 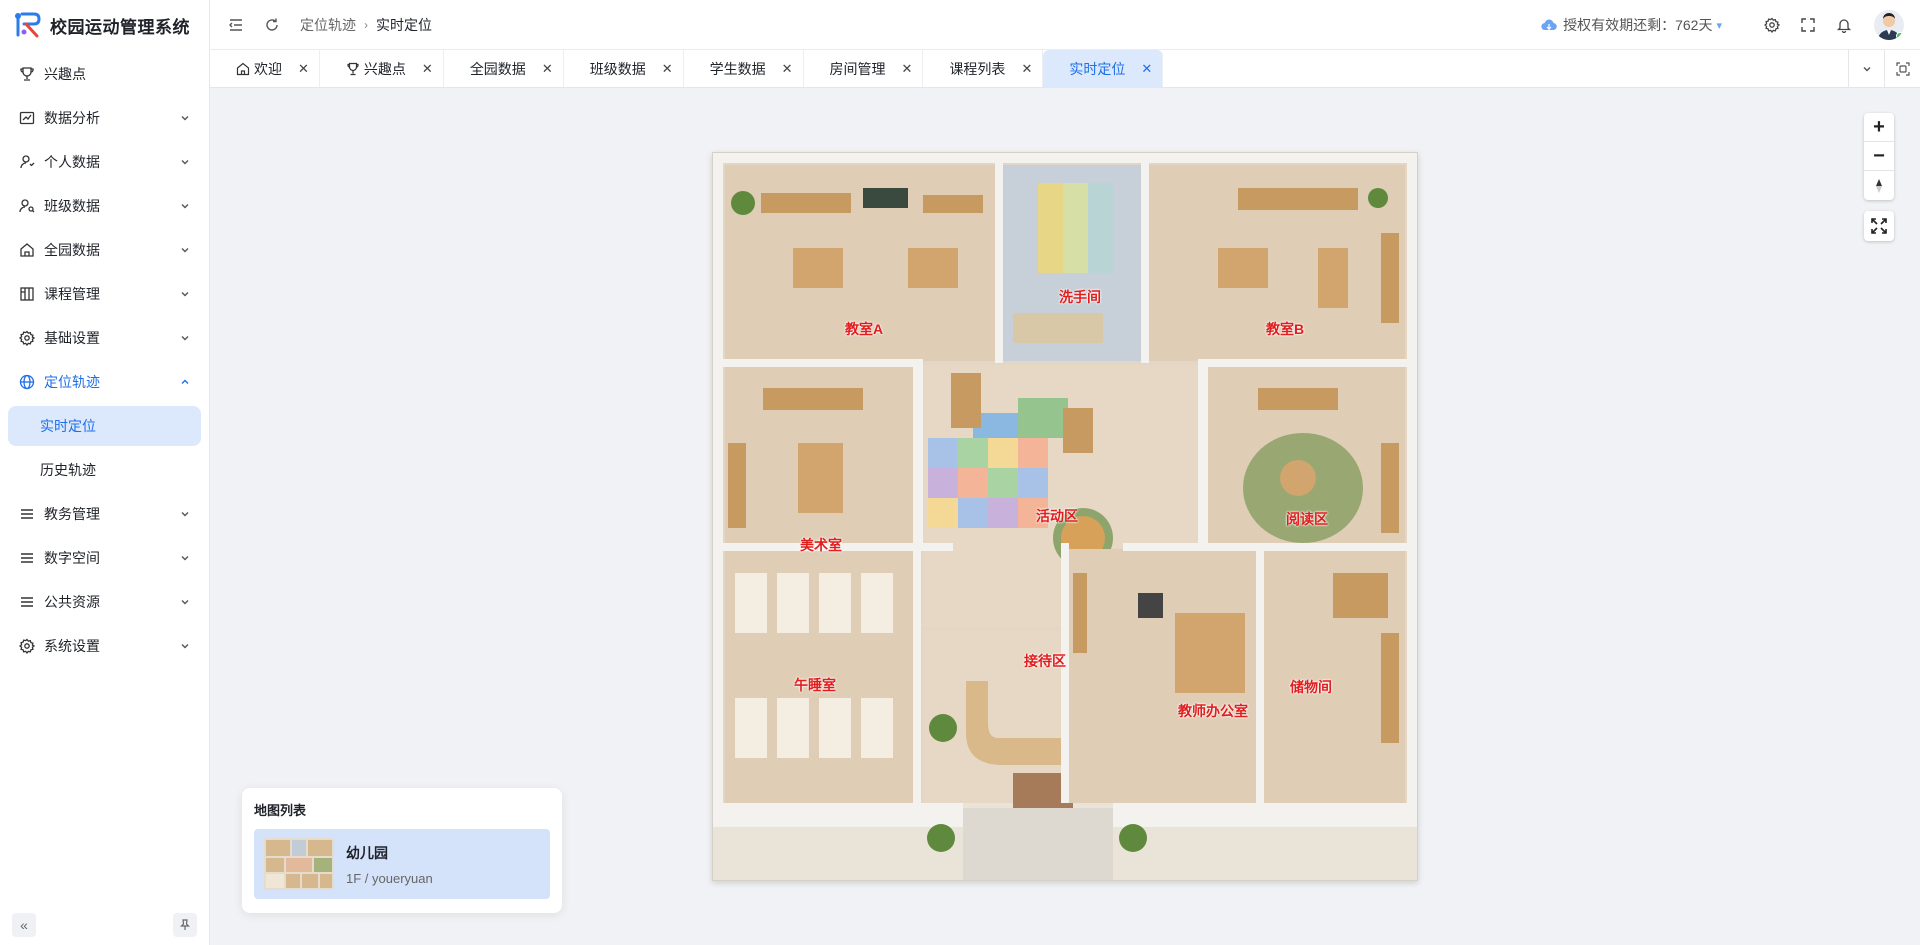 I want to click on sidebar-item-basic-settings: 基础设置, so click(x=104, y=338).